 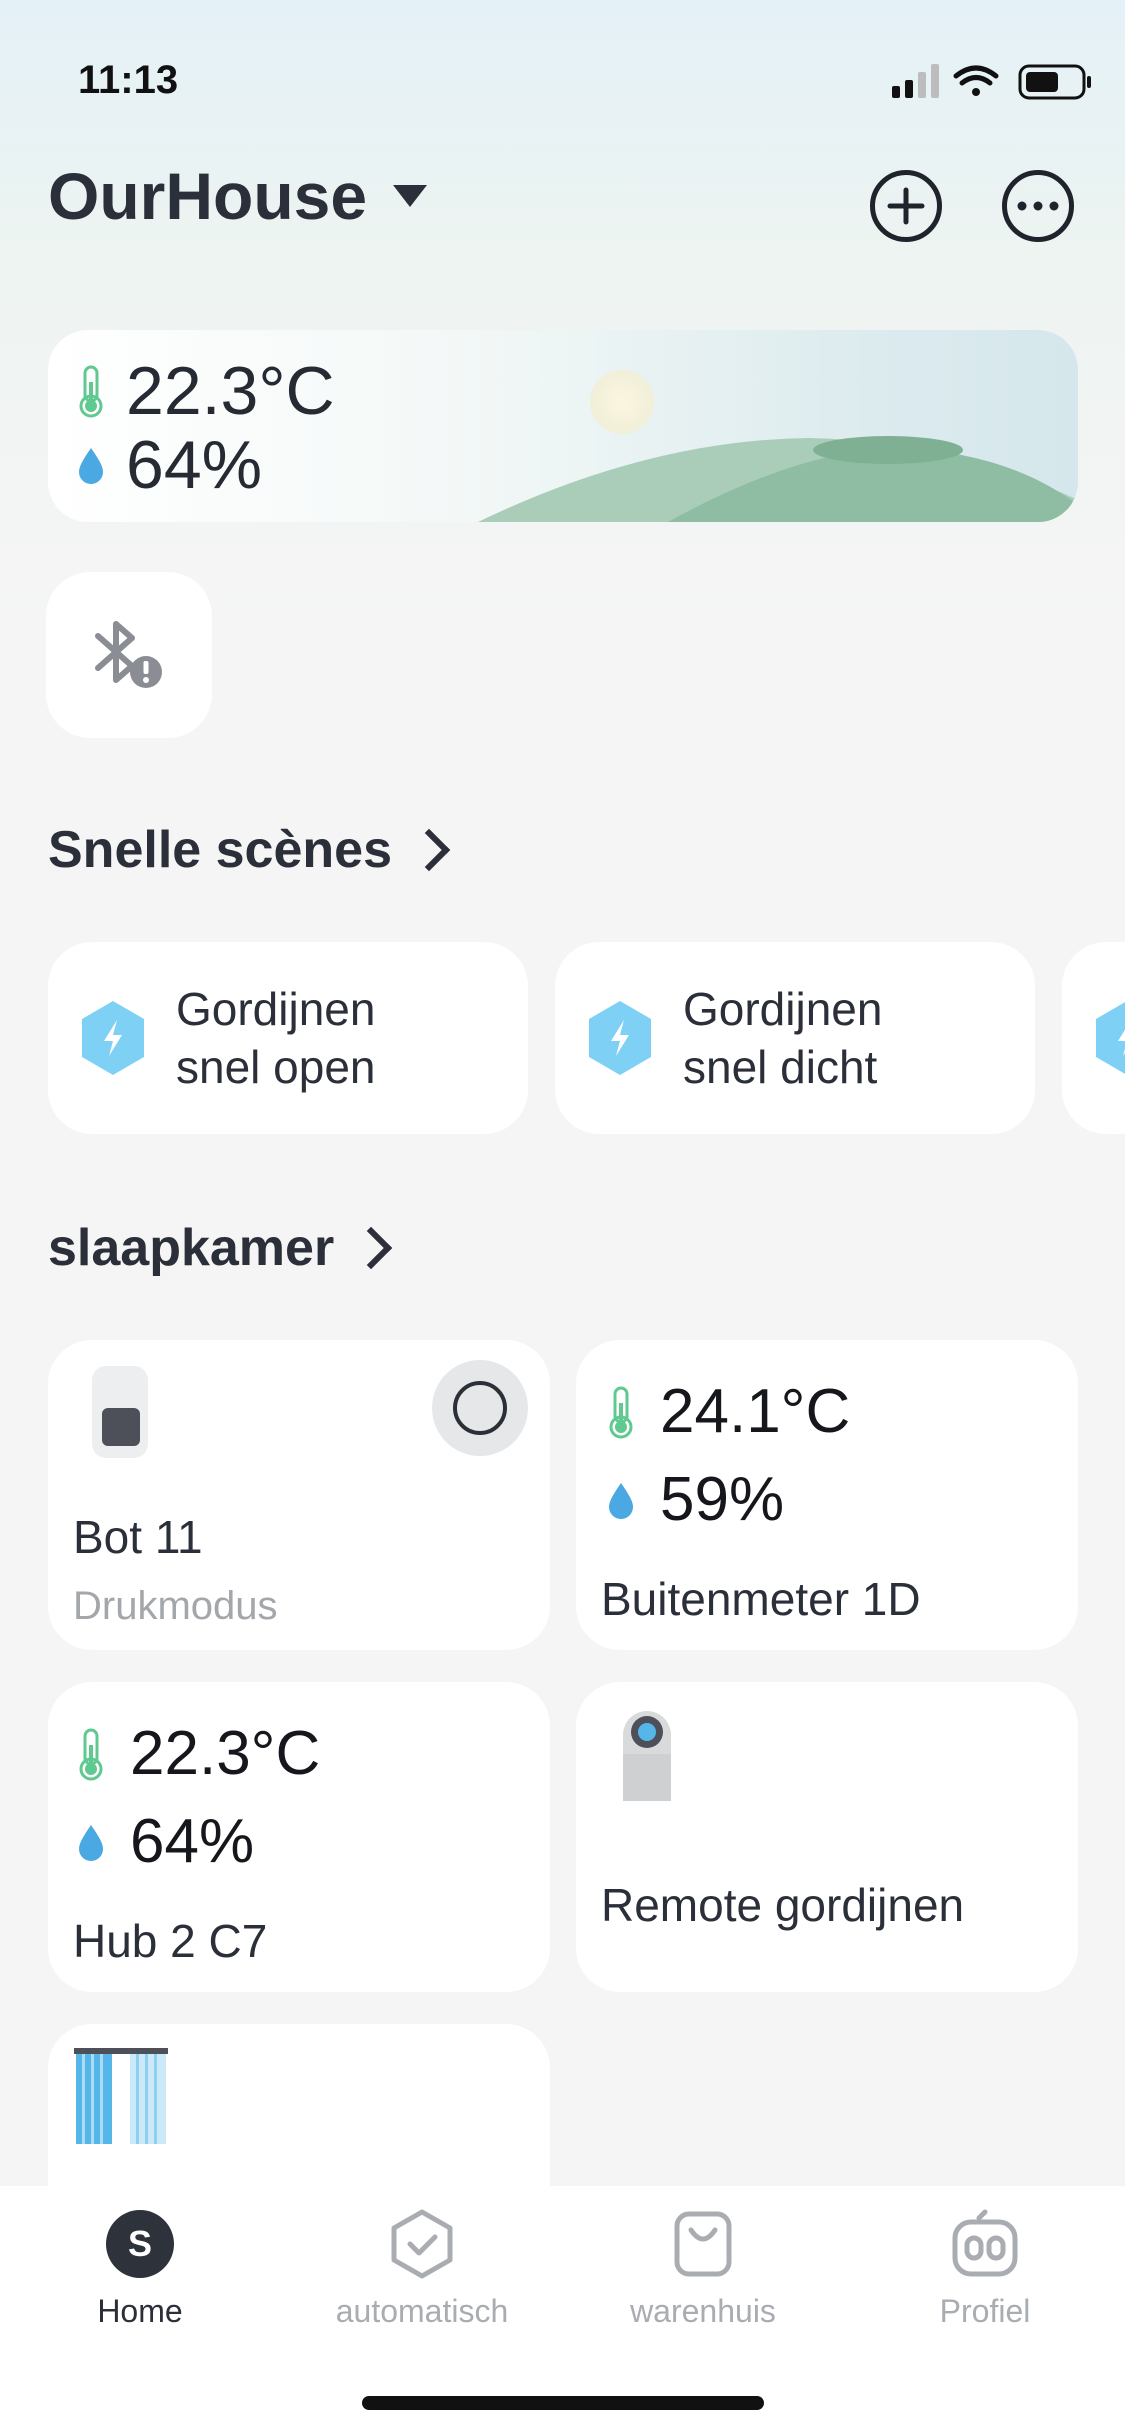 What do you see at coordinates (191, 1248) in the screenshot?
I see `room-title: slaapkamer` at bounding box center [191, 1248].